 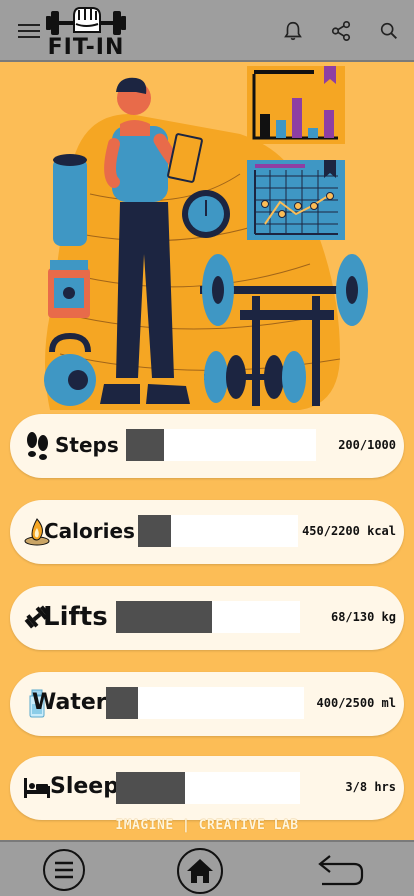 I want to click on back-arrow-icon, so click(x=341, y=870).